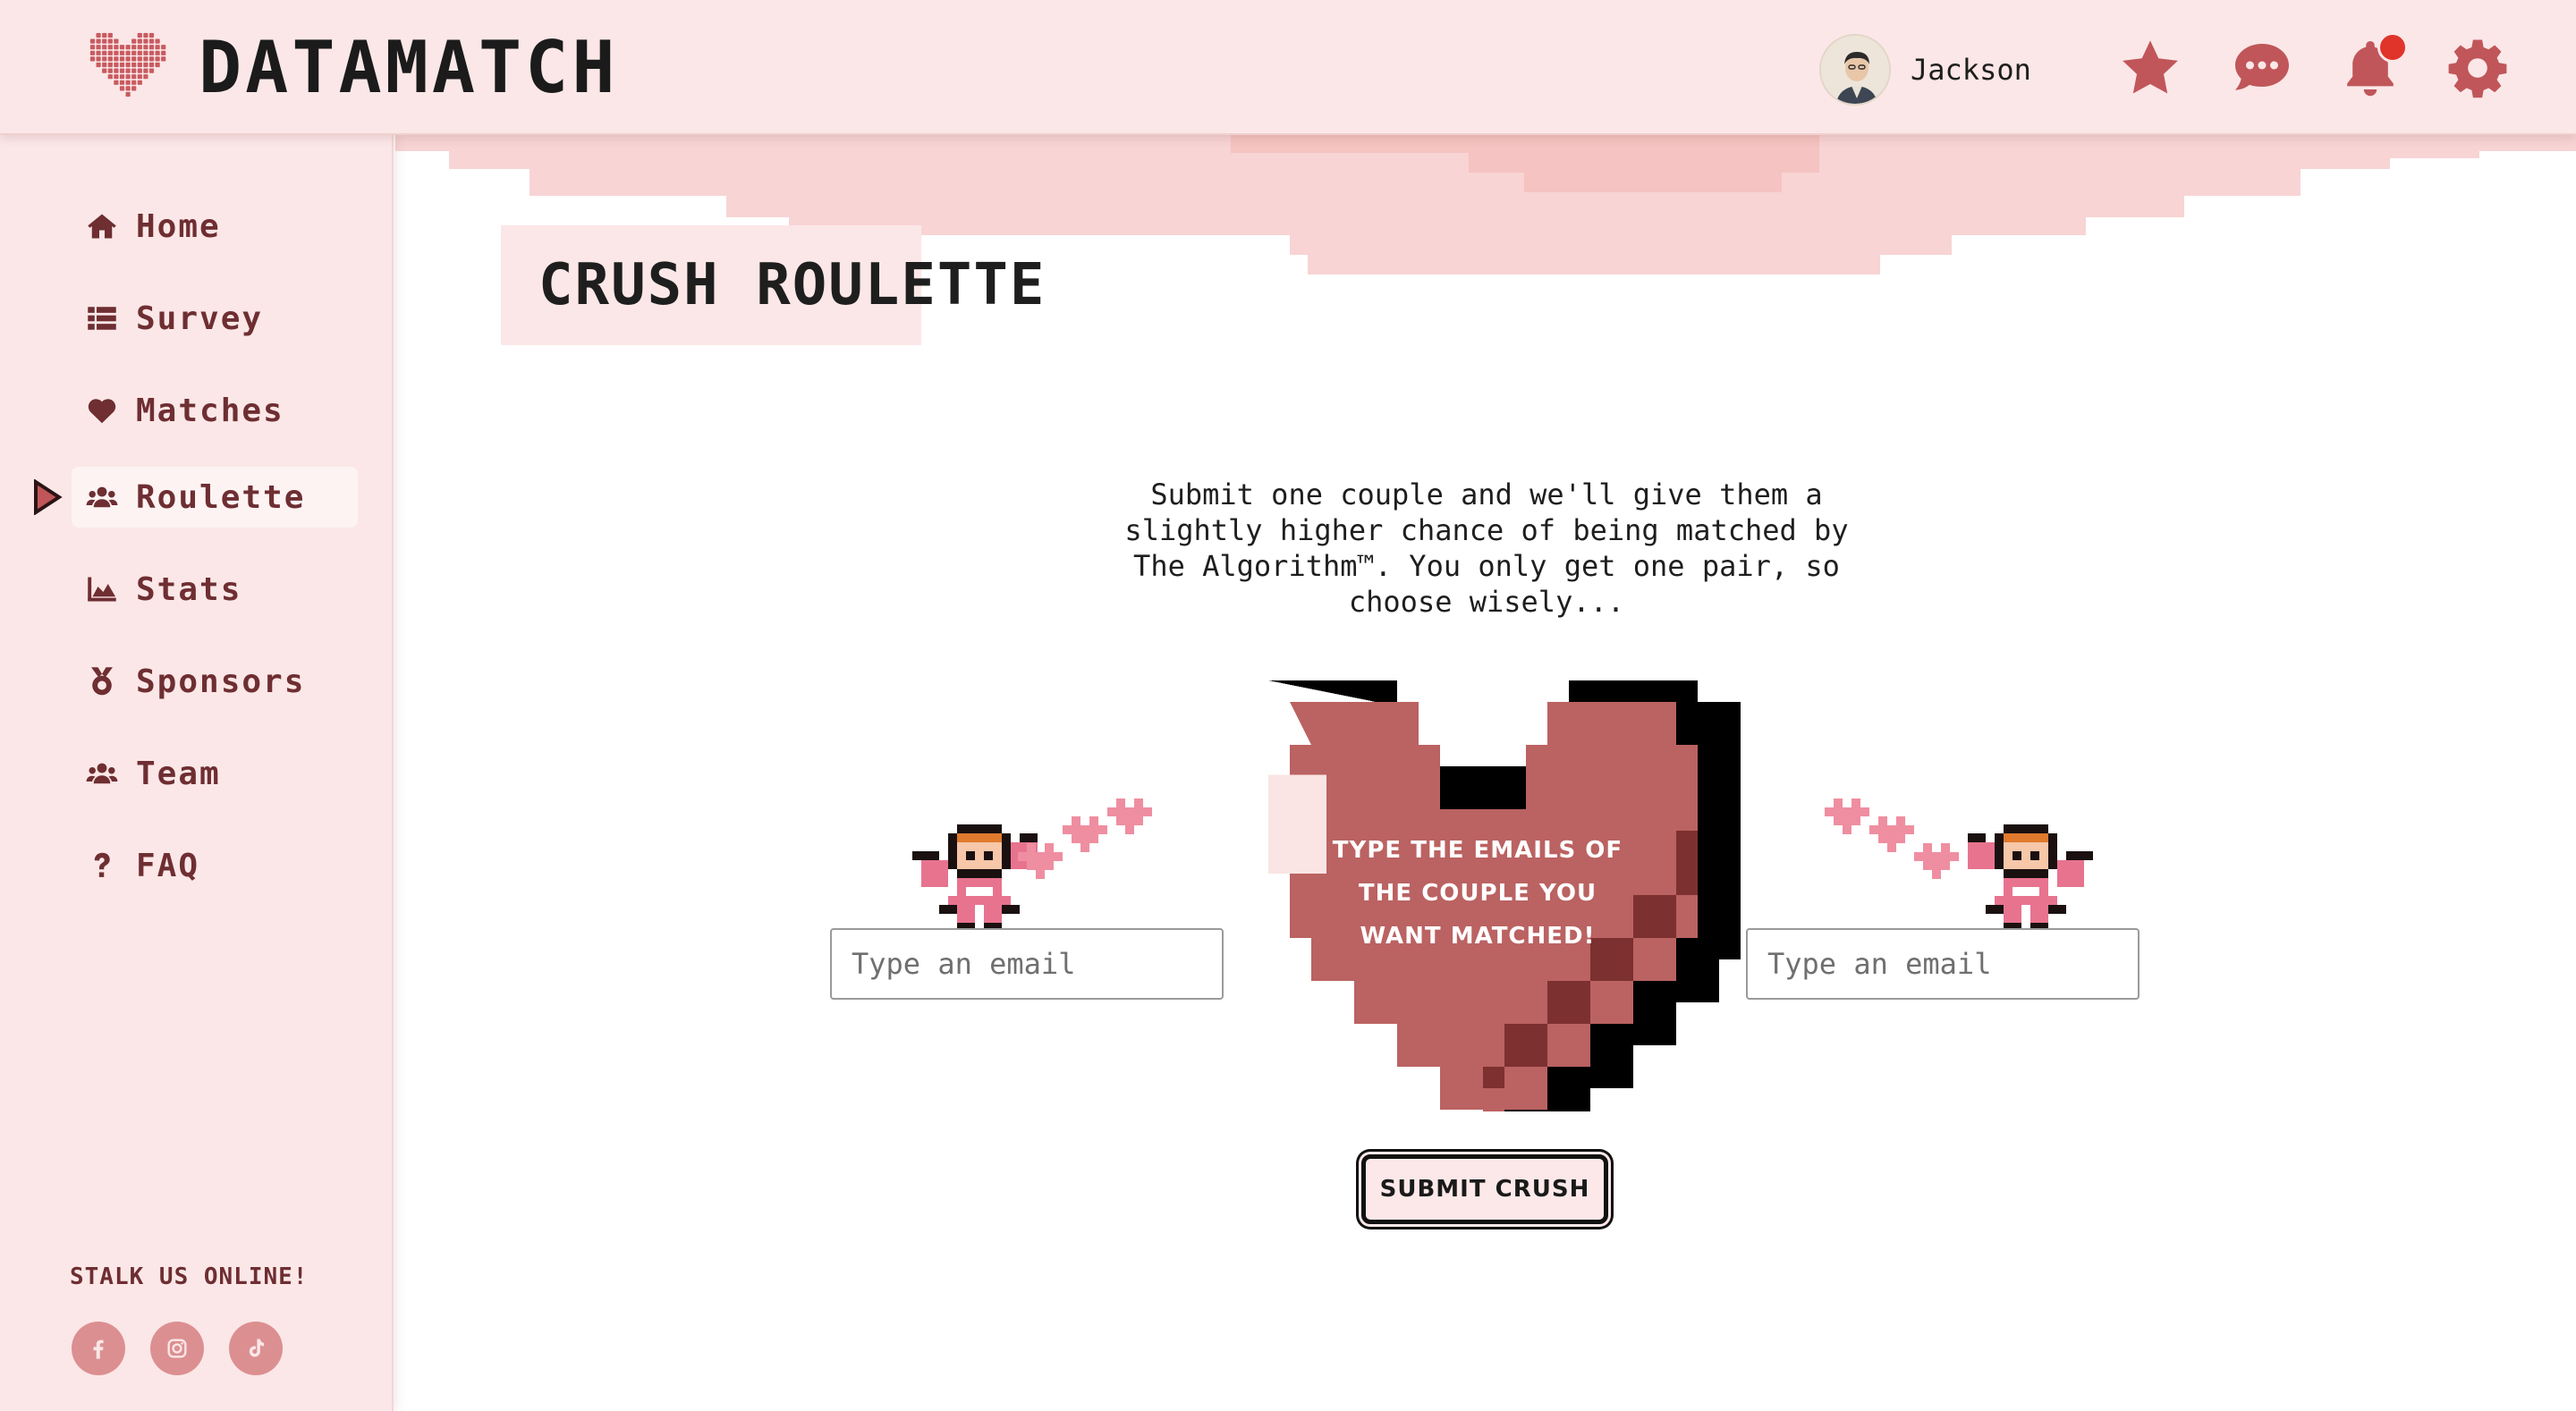  Describe the element at coordinates (128, 66) in the screenshot. I see `logo-heart-icon` at that location.